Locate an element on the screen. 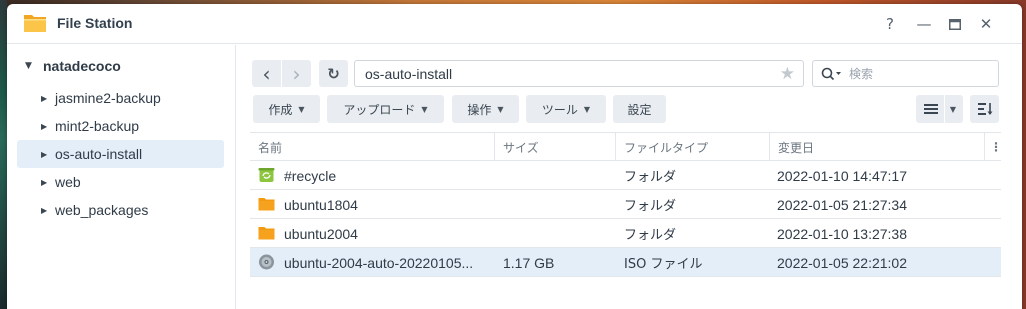 The width and height of the screenshot is (1026, 309). file-type: ISO ファイル is located at coordinates (663, 264).